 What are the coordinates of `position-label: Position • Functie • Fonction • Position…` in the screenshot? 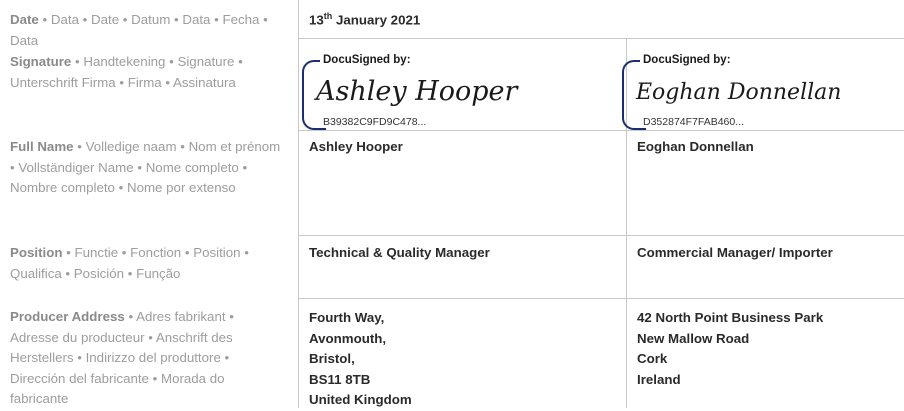 It's located at (146, 263).